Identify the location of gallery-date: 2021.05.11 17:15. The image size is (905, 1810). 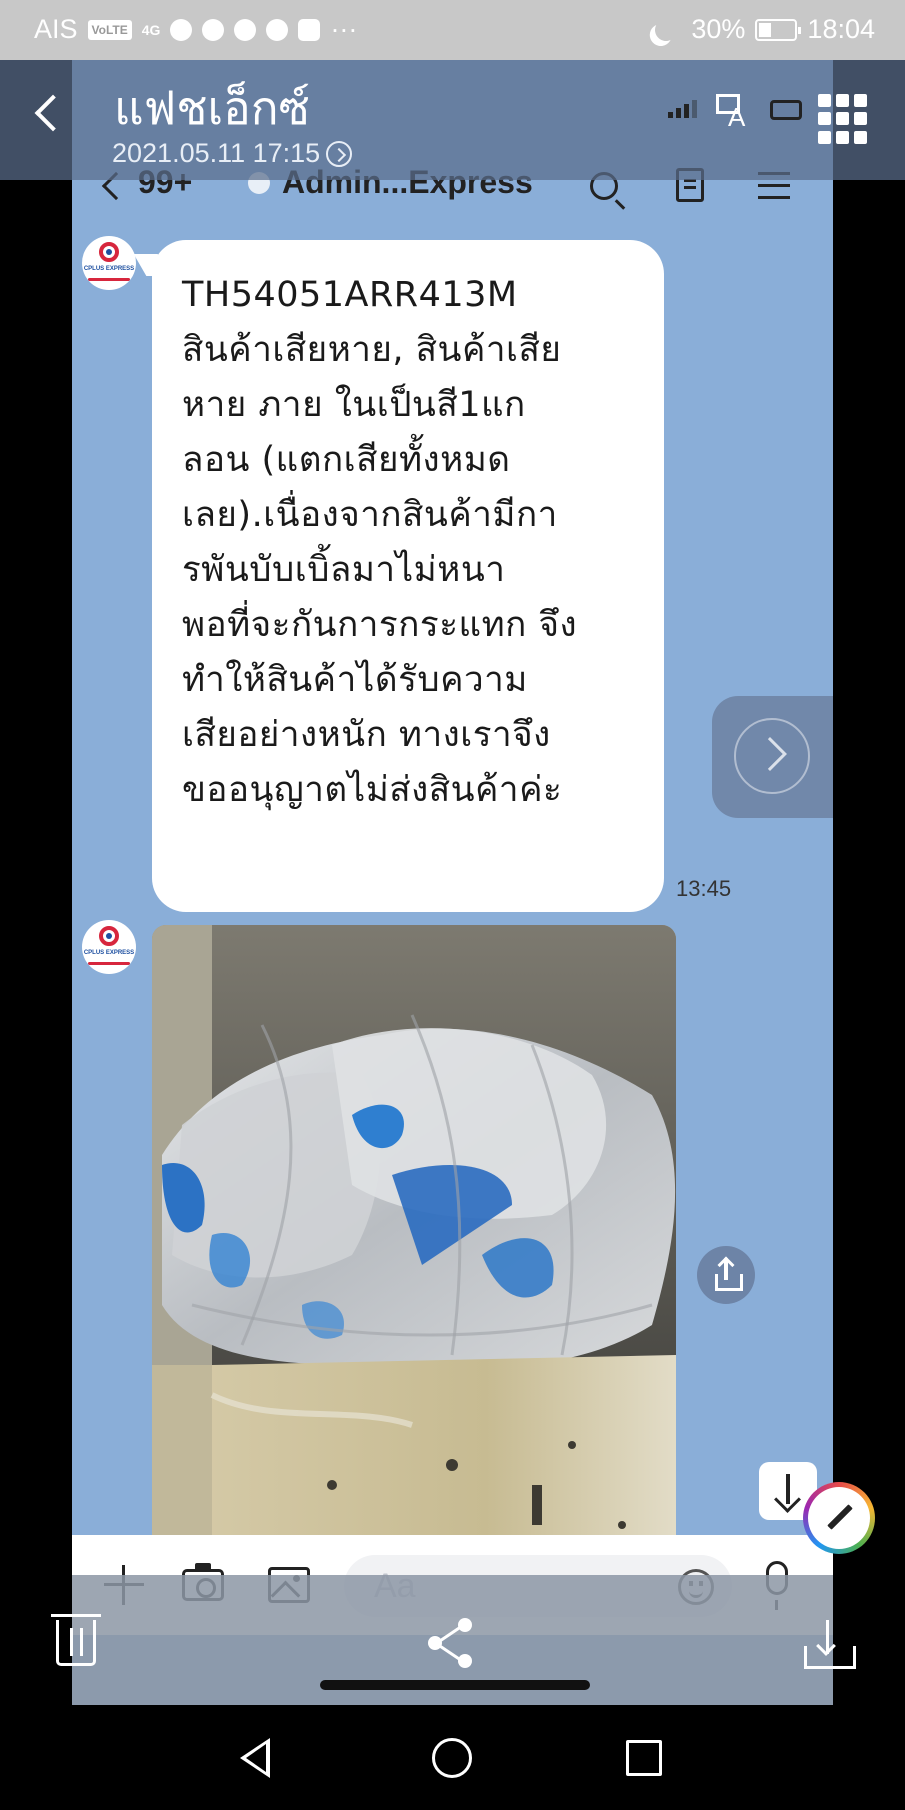
(232, 153).